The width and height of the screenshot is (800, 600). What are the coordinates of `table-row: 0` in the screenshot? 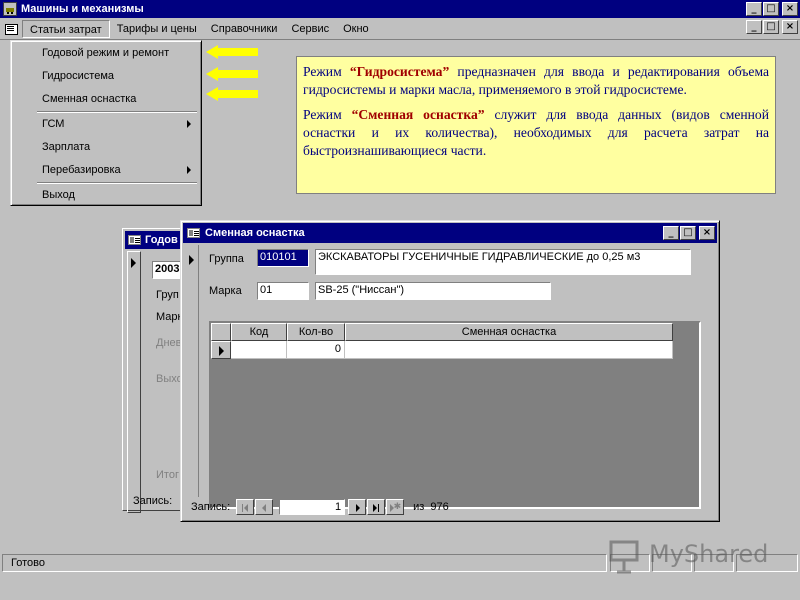 It's located at (442, 350).